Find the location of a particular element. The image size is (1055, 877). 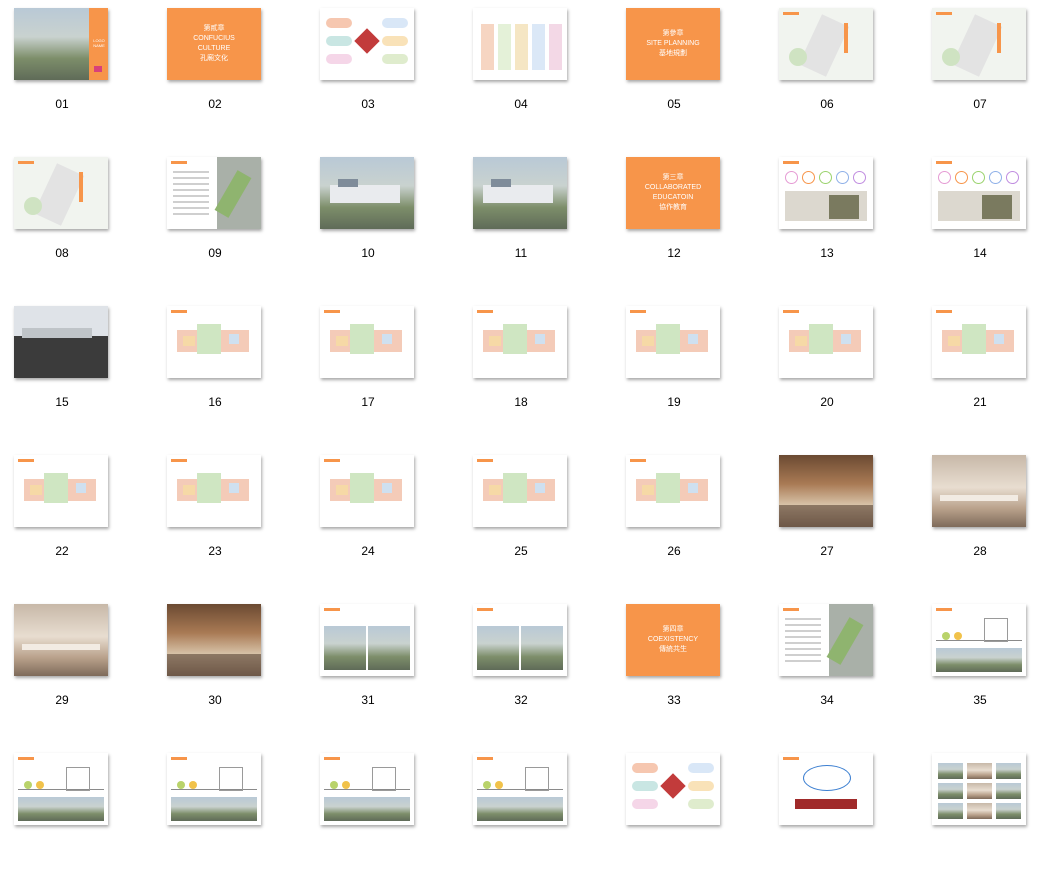

slide-thumbnail-tile: 30 is located at coordinates (225, 663).